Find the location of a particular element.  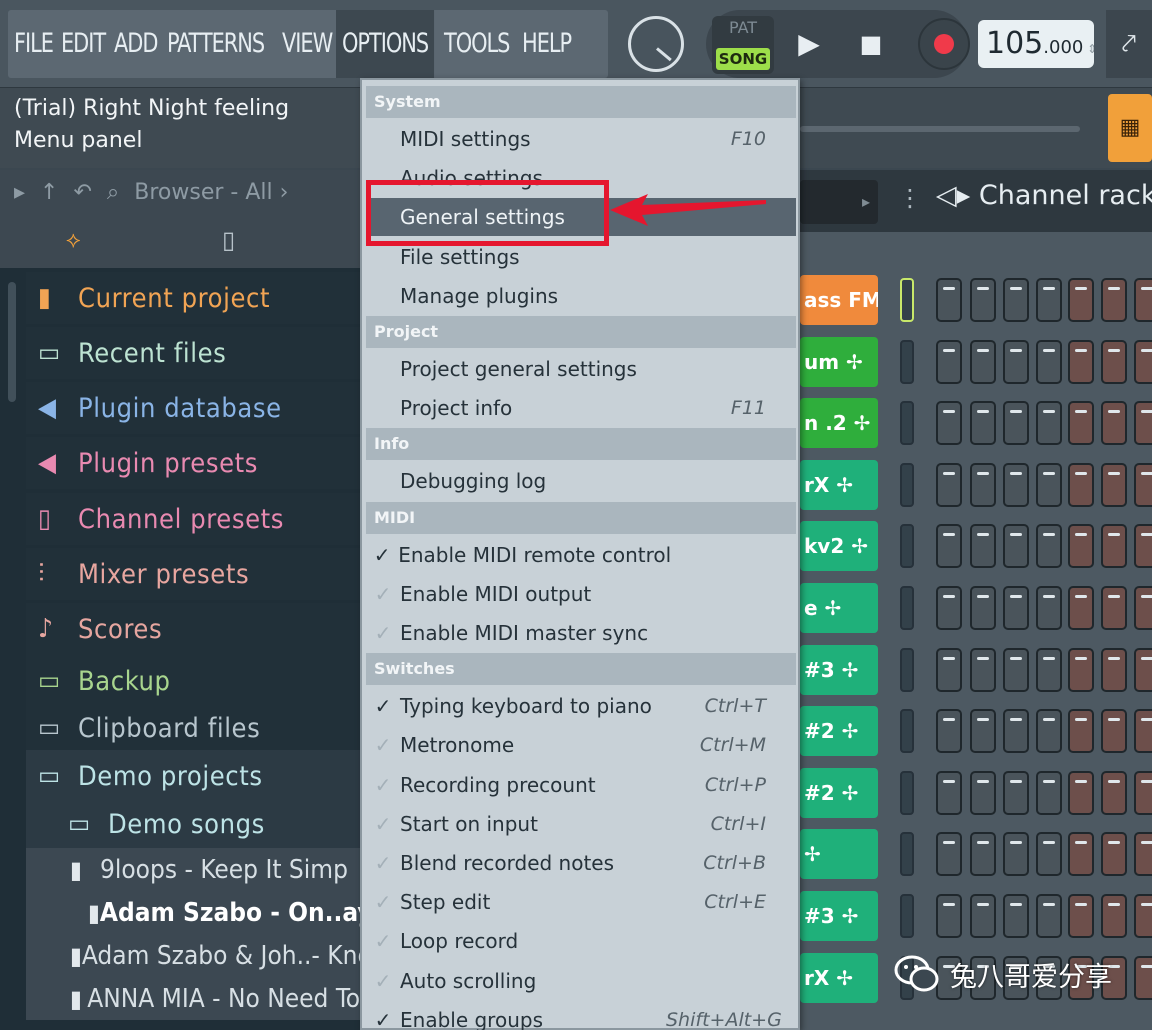

menu-add: ADD is located at coordinates (135, 44).